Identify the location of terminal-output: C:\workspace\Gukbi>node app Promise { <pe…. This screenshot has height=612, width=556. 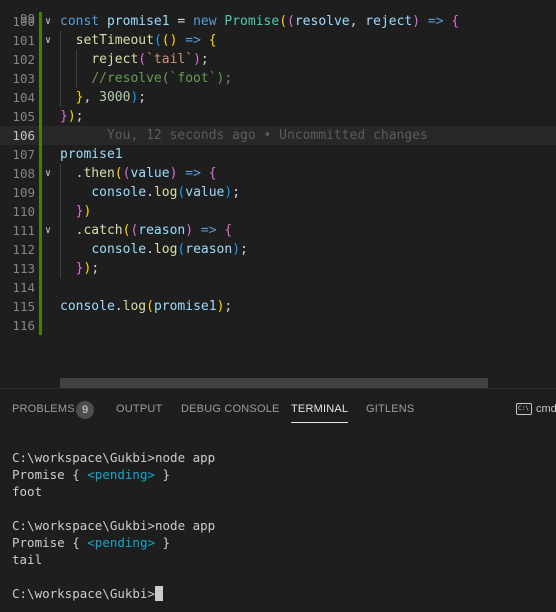
(113, 525).